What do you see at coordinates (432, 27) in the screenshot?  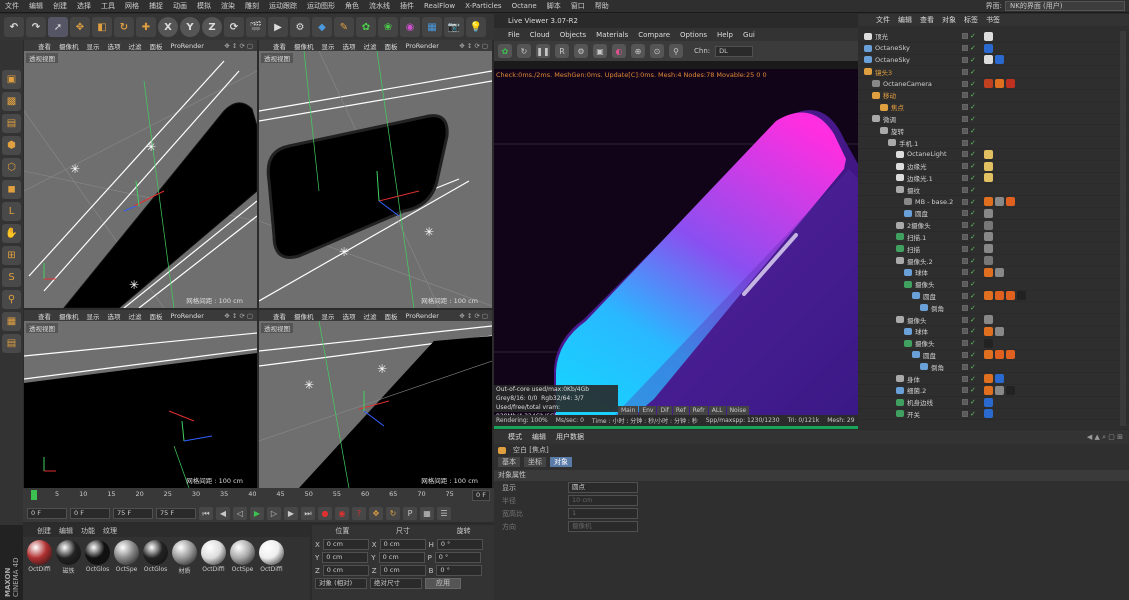 I see `floor-icon: ▦` at bounding box center [432, 27].